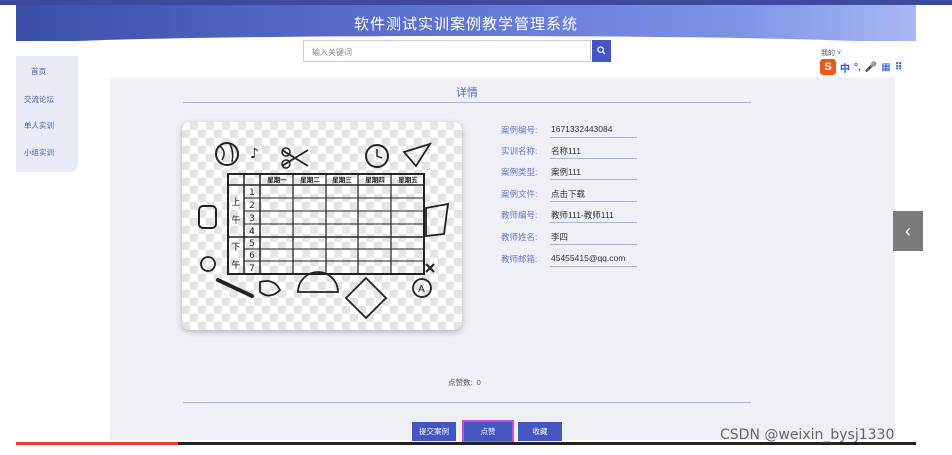  I want to click on search-button, so click(601, 51).